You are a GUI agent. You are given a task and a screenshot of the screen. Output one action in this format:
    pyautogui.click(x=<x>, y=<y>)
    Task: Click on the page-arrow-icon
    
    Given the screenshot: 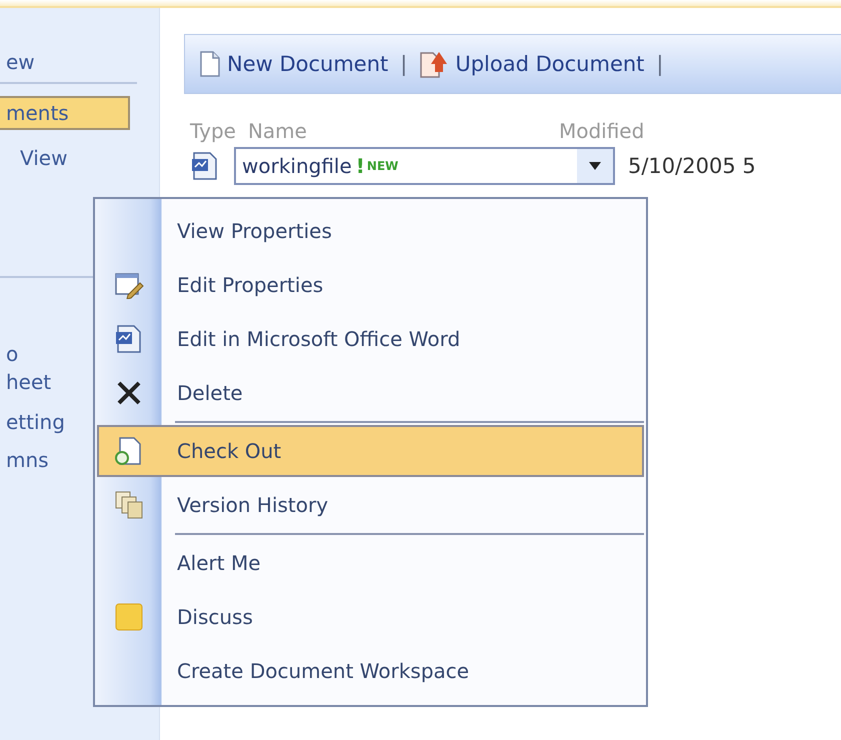 What is the action you would take?
    pyautogui.click(x=434, y=64)
    